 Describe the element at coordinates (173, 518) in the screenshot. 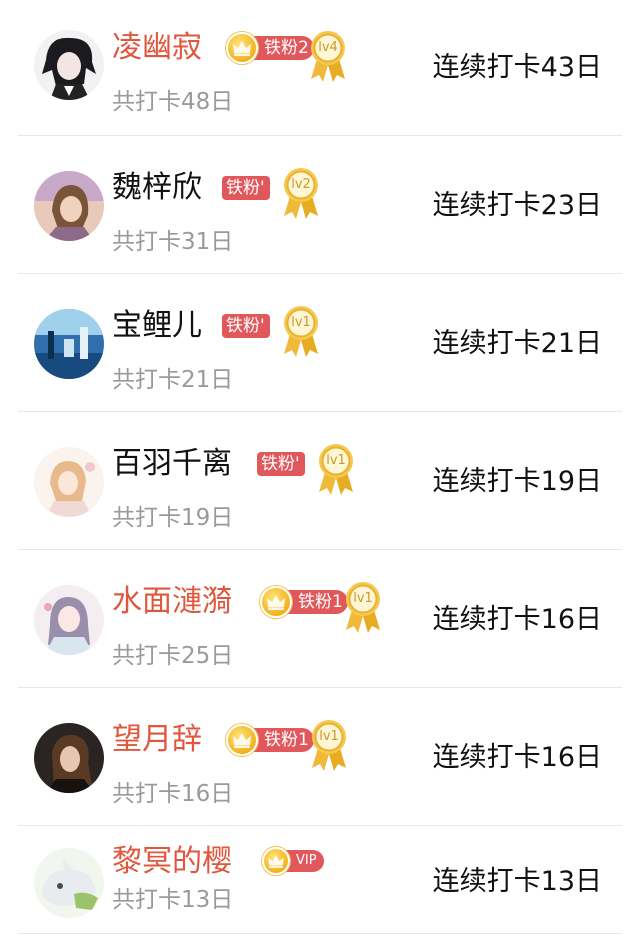

I see `total-checkins: 共打卡19日` at that location.